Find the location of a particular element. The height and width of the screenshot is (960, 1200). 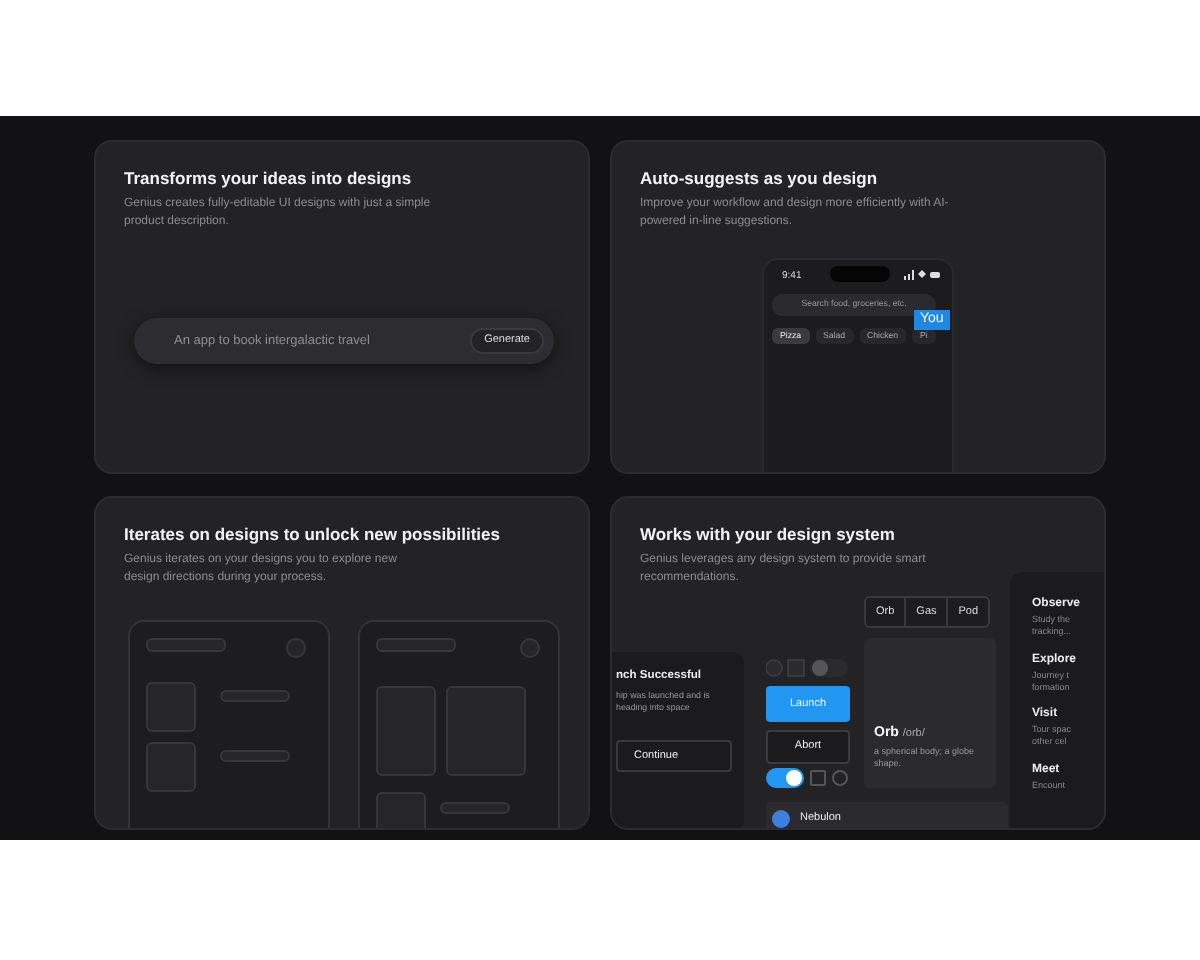

card-title: Iterates on designs to unlock new possibilities is located at coordinates (313, 534).